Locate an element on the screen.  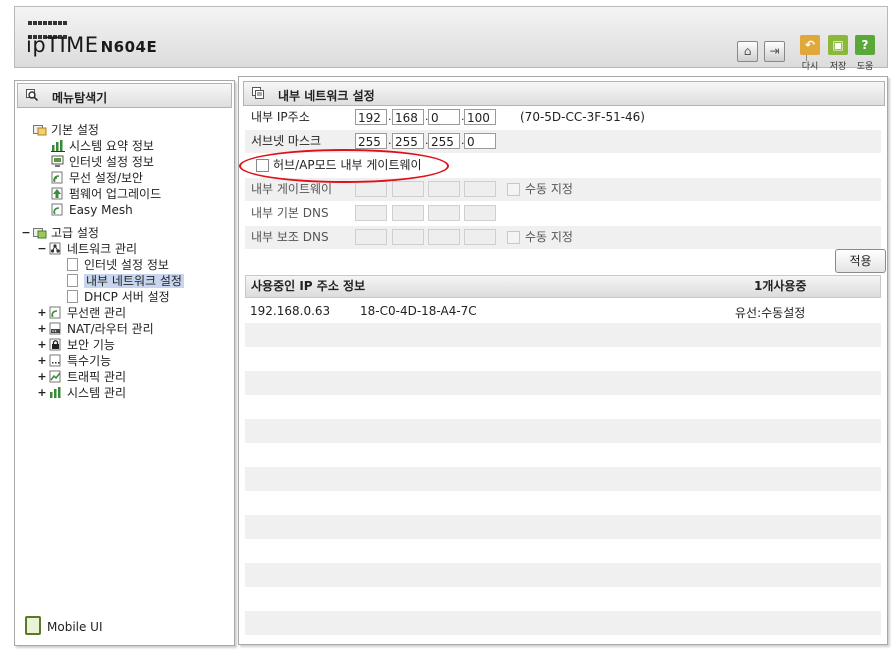
router-icon is located at coordinates (56, 328).